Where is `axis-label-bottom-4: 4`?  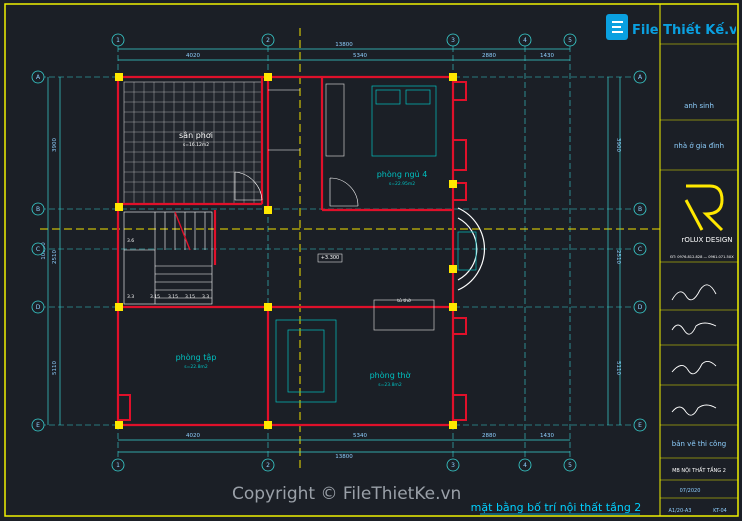
axis-label-bottom-4: 4 is located at coordinates (525, 465).